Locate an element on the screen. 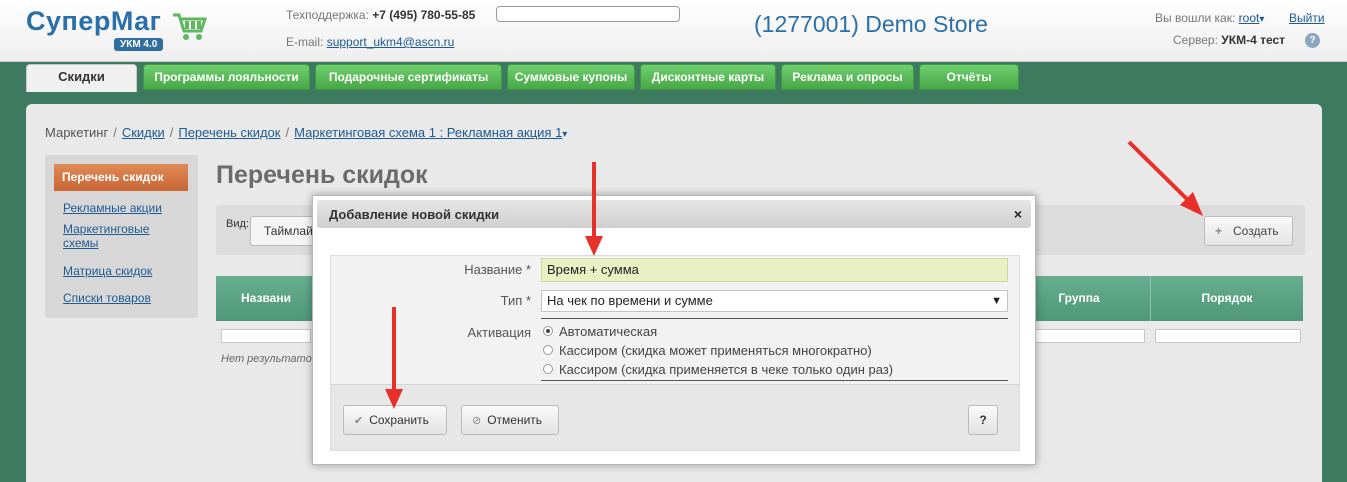  breadcrumb-discounts: Скидки is located at coordinates (143, 132).